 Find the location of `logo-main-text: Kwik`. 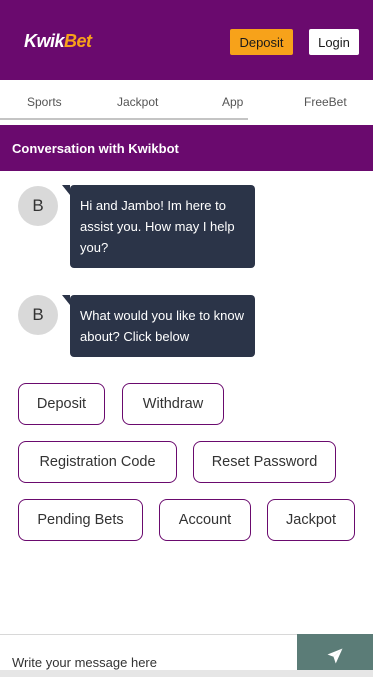

logo-main-text: Kwik is located at coordinates (44, 41).